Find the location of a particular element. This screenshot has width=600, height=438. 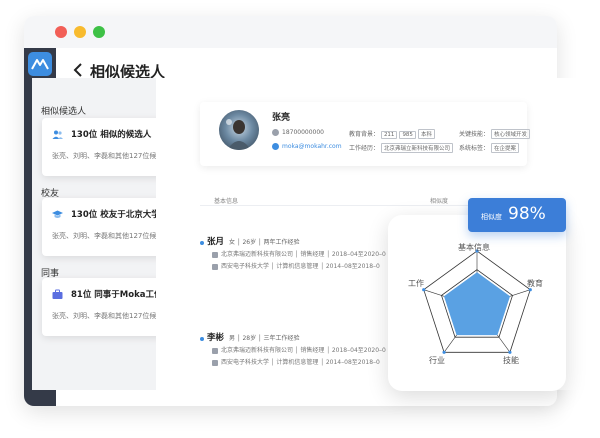

candidate-gender: 男 is located at coordinates (232, 338).